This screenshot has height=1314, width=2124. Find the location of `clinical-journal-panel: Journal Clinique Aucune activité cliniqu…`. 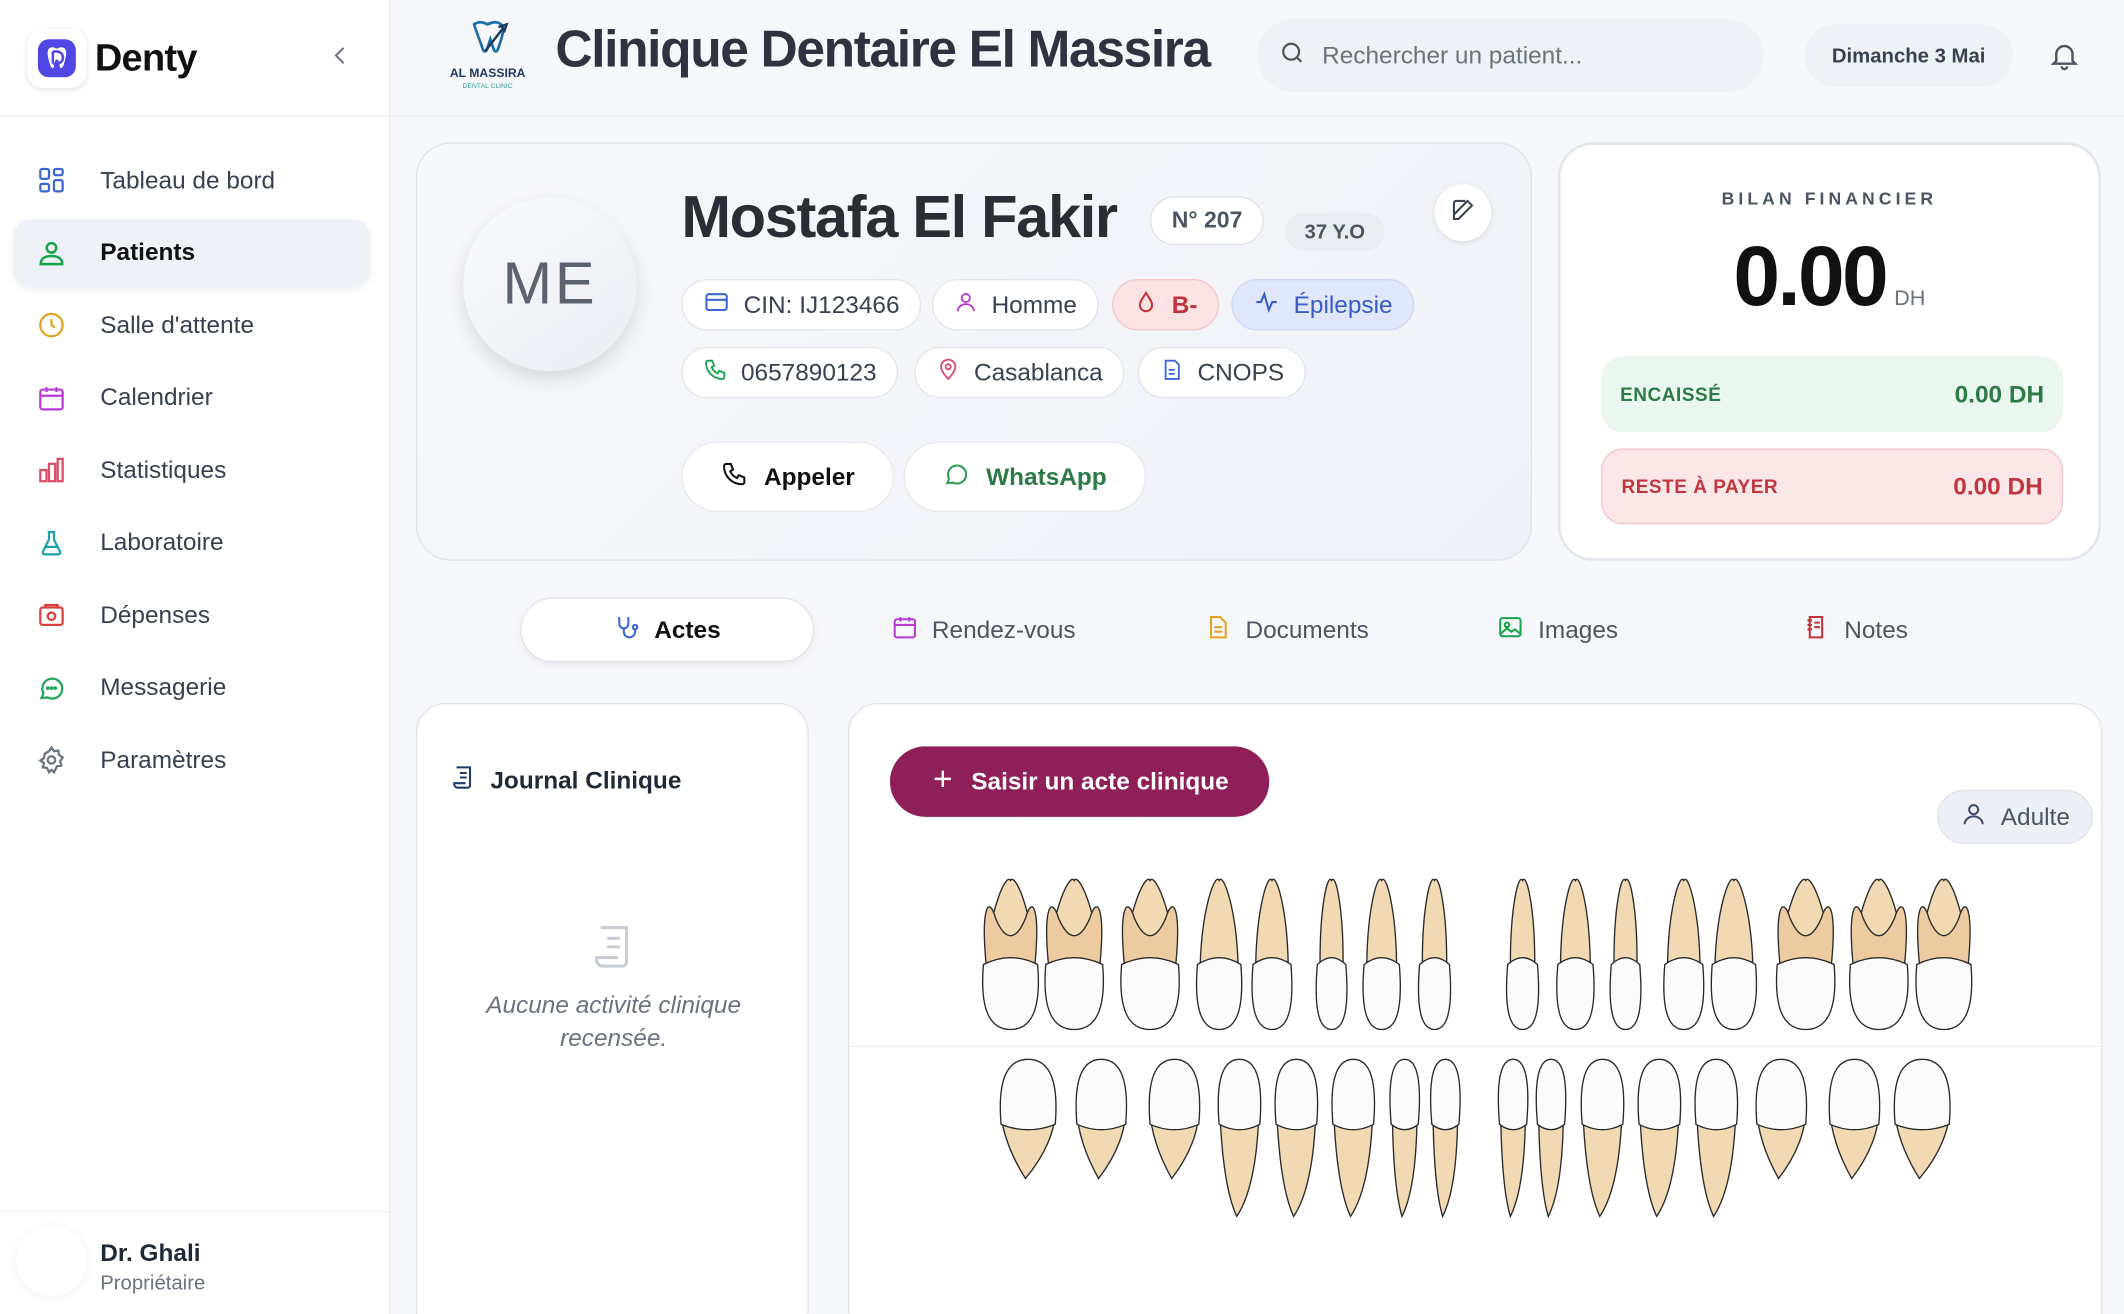

clinical-journal-panel: Journal Clinique Aucune activité cliniqu… is located at coordinates (612, 1008).